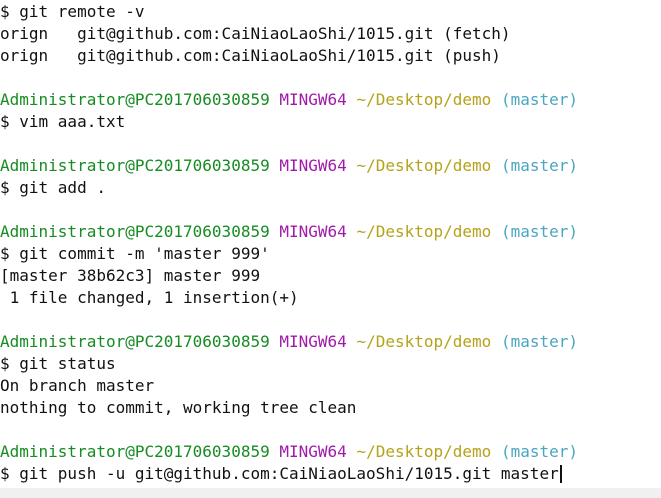 This screenshot has width=661, height=498. Describe the element at coordinates (149, 297) in the screenshot. I see `output-text: 1 file changed, 1 insertion(+)` at that location.